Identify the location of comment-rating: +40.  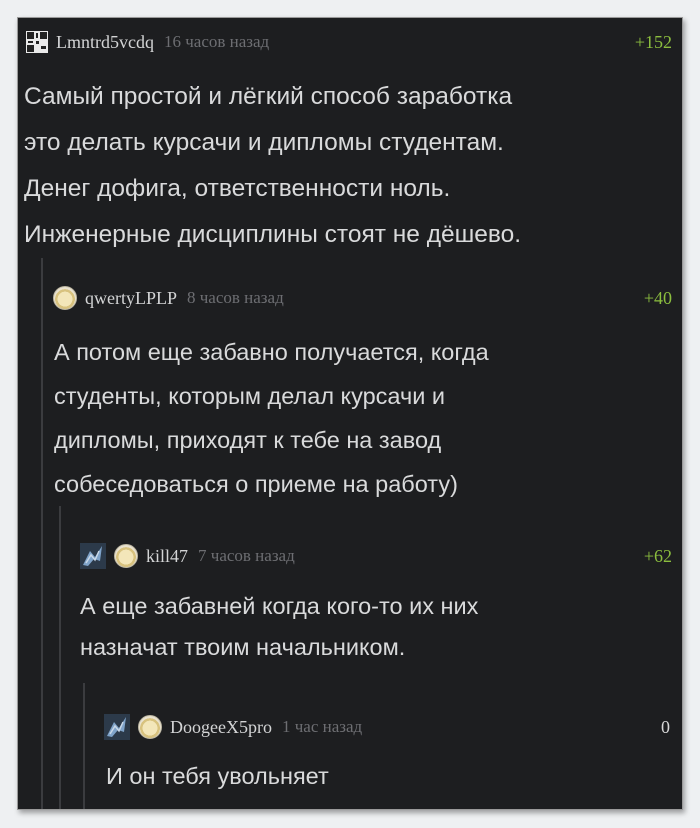
(657, 298).